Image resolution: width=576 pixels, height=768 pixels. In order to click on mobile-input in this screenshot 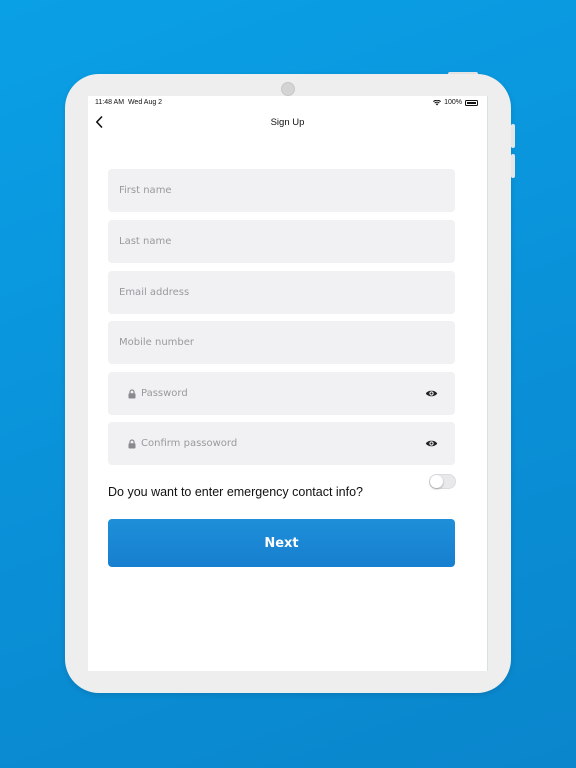, I will do `click(281, 342)`.